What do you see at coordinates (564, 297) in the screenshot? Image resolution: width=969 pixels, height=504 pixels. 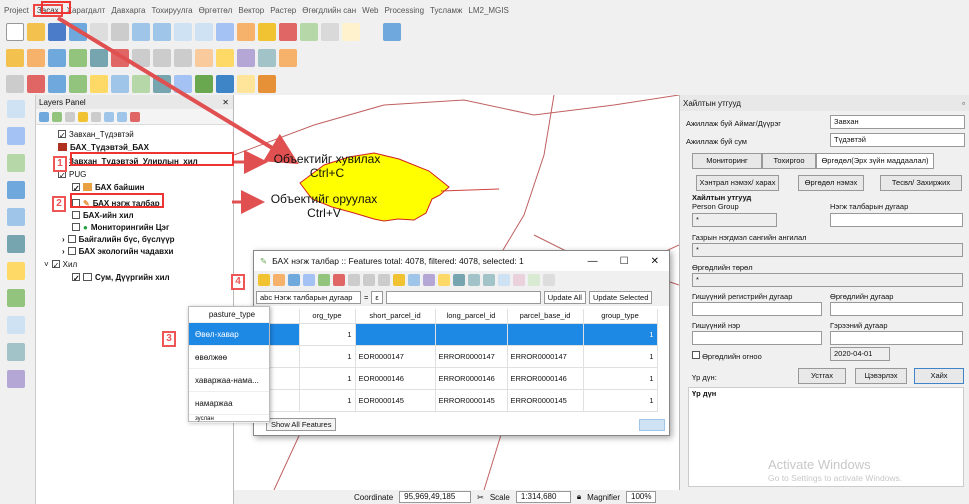 I see `update-all-button: Update All` at bounding box center [564, 297].